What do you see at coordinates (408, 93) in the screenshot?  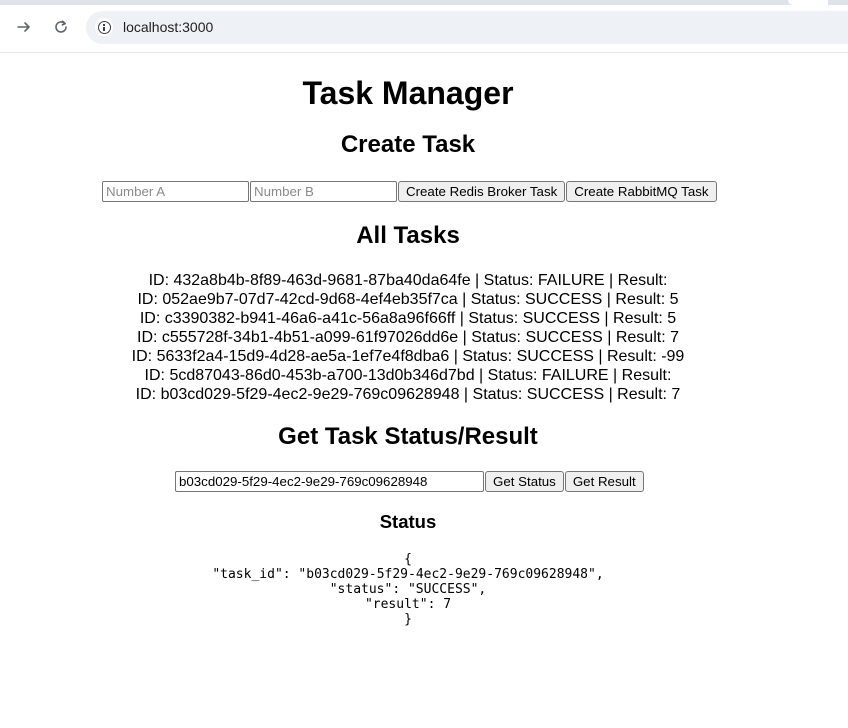 I see `page-title: Task Manager` at bounding box center [408, 93].